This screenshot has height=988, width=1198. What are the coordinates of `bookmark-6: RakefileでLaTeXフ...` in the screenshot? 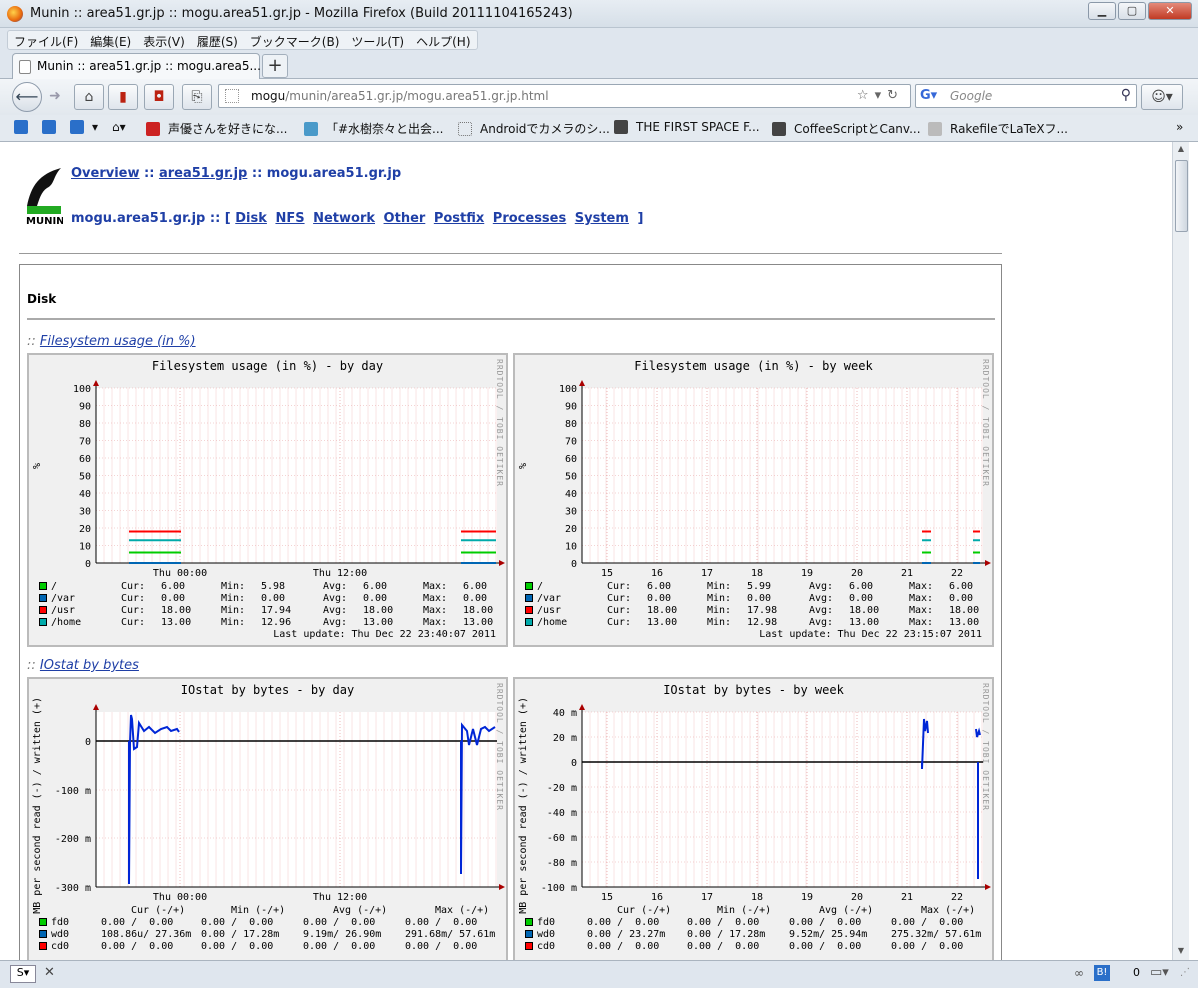 It's located at (998, 128).